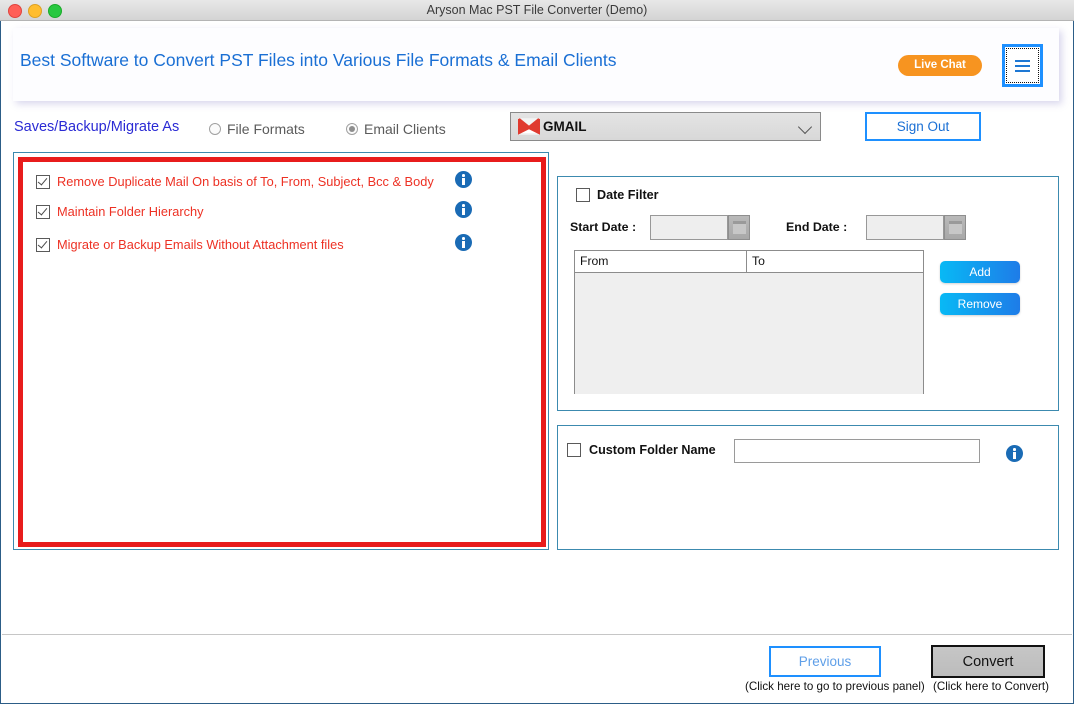 The image size is (1074, 704). I want to click on column-header-to: To, so click(758, 261).